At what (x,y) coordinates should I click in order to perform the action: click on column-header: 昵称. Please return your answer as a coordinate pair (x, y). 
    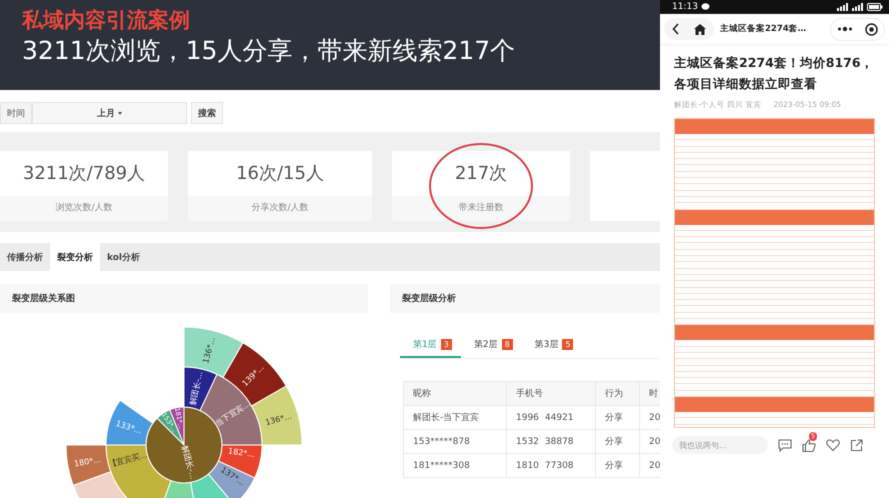
    Looking at the image, I should click on (455, 394).